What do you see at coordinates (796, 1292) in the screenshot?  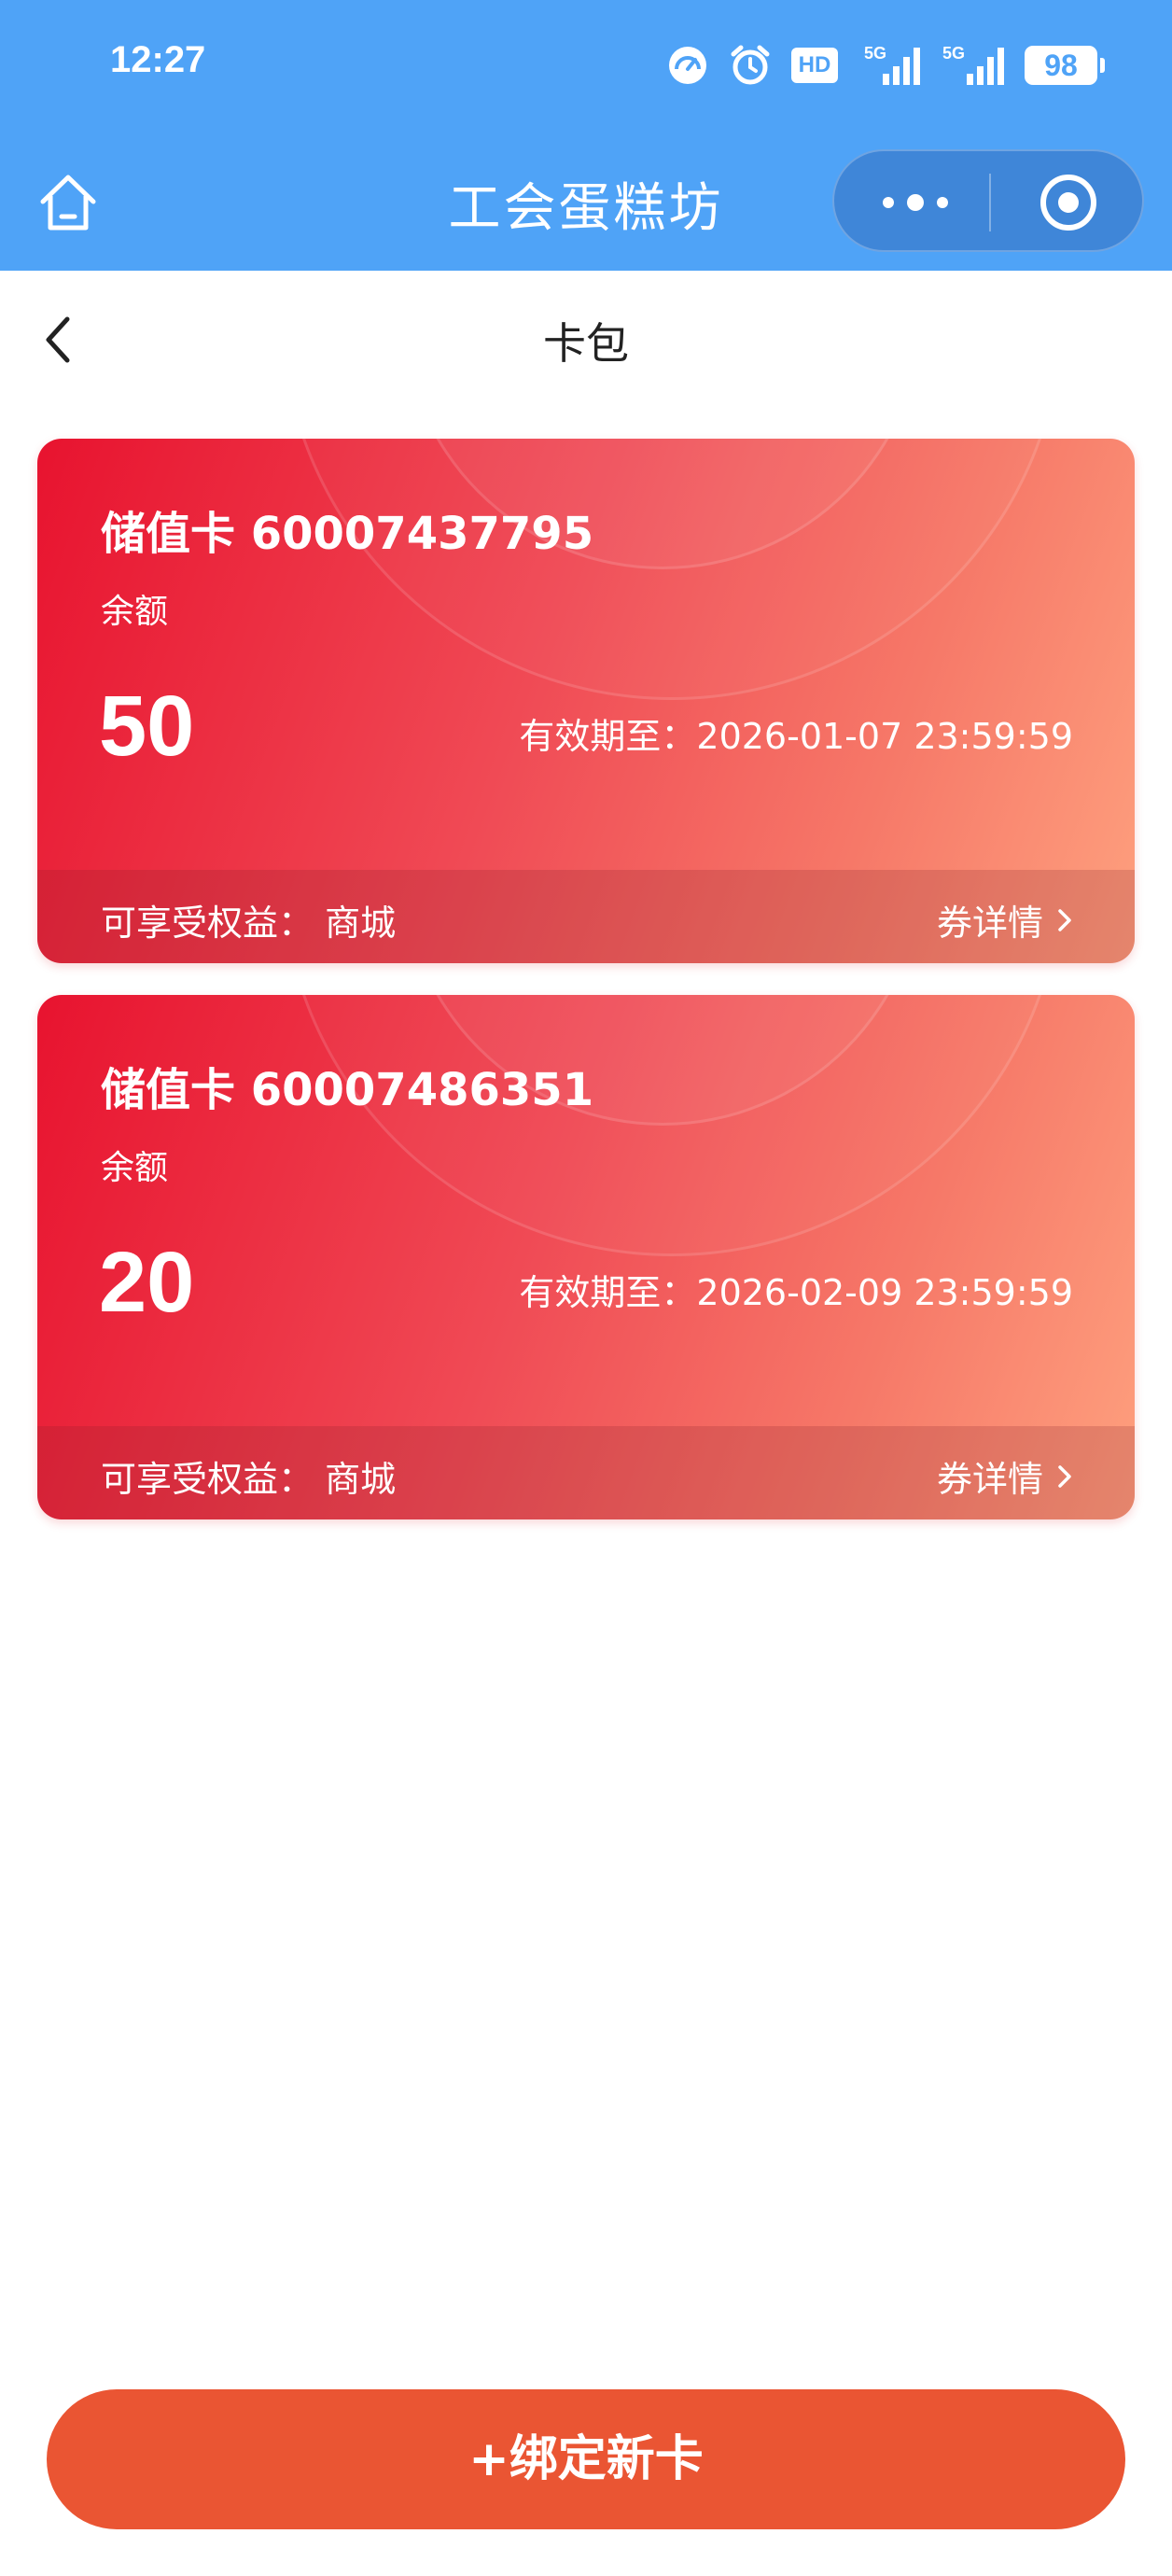 I see `card-expiry: 有效期至：2026-02-09 23:59:59` at bounding box center [796, 1292].